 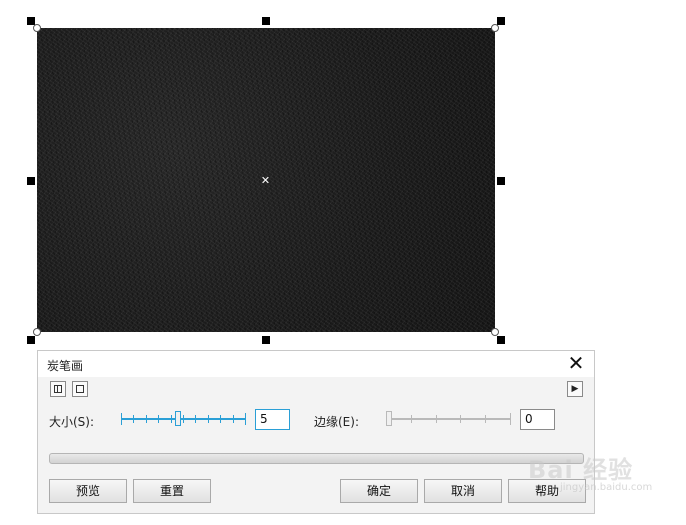 I want to click on handle-bottom-left, so click(x=31, y=340).